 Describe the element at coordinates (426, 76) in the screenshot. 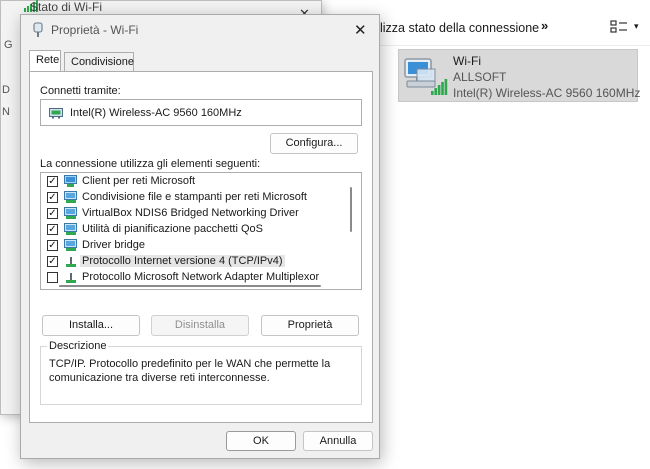

I see `wifi-adapter-icon` at that location.